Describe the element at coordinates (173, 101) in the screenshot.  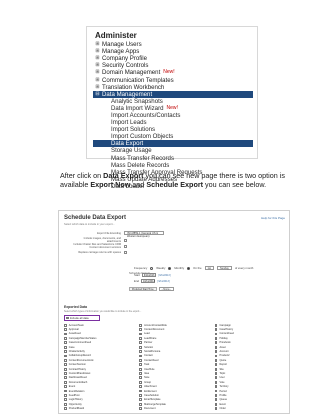
I see `menu-item: Analytic Snapshots` at that location.